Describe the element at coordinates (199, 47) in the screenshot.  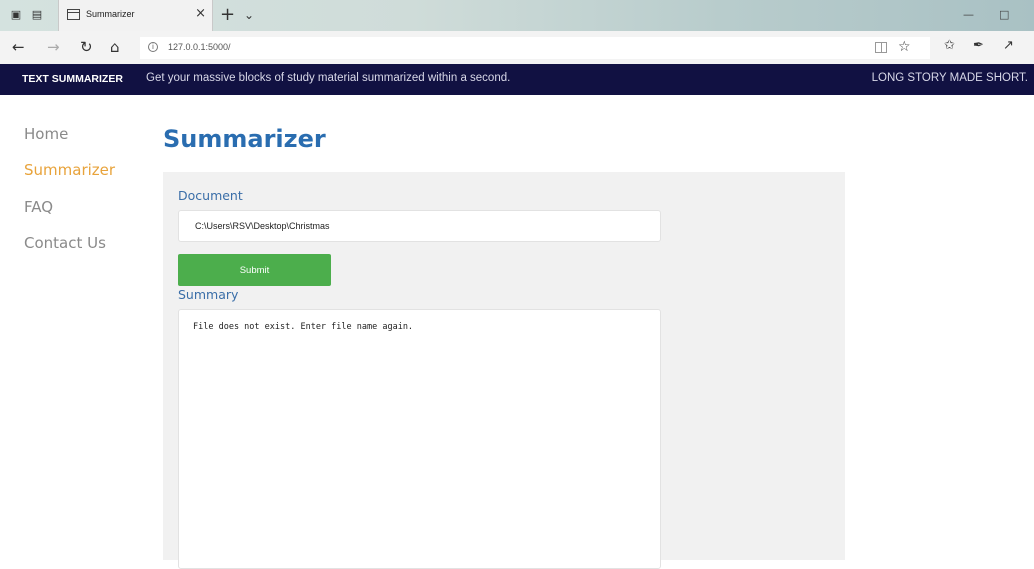
I see `url-text: 127.0.0.1:5000/` at that location.